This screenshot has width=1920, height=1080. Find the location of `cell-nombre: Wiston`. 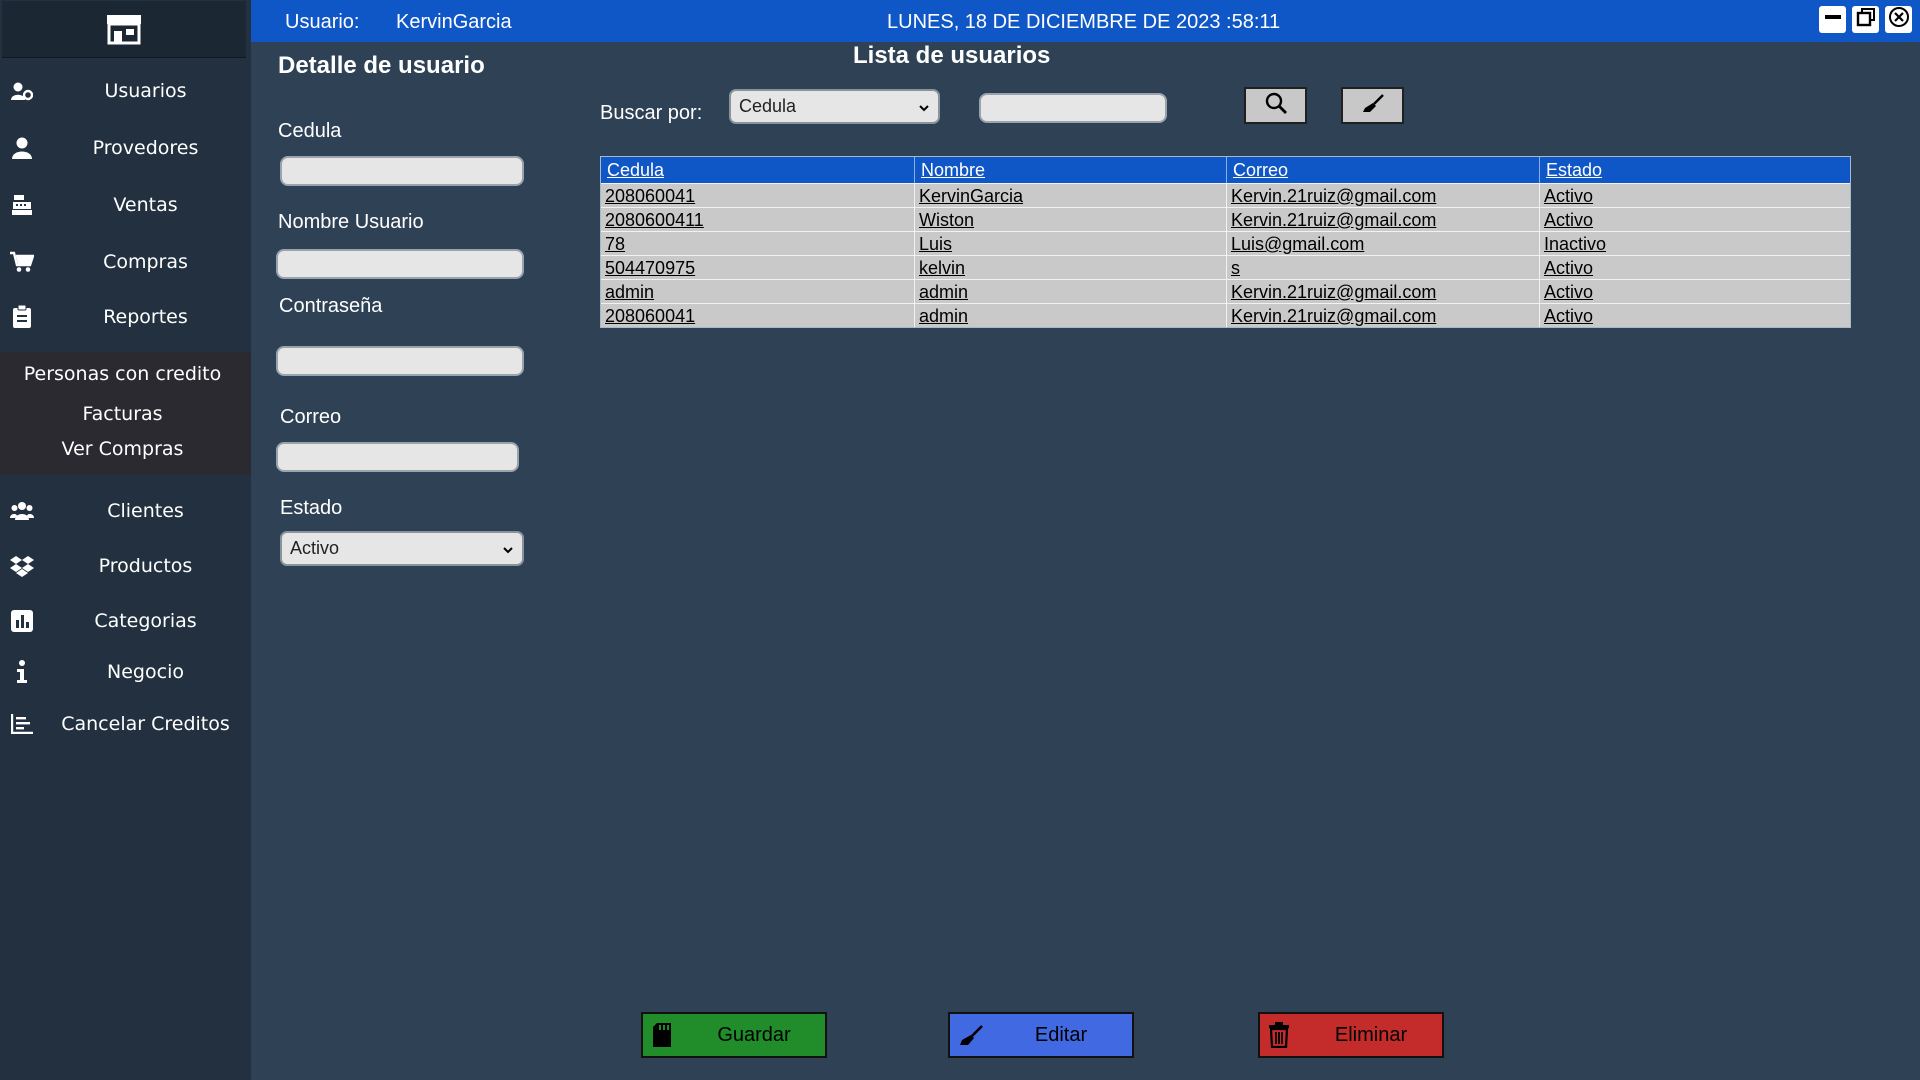

cell-nombre: Wiston is located at coordinates (1070, 219).